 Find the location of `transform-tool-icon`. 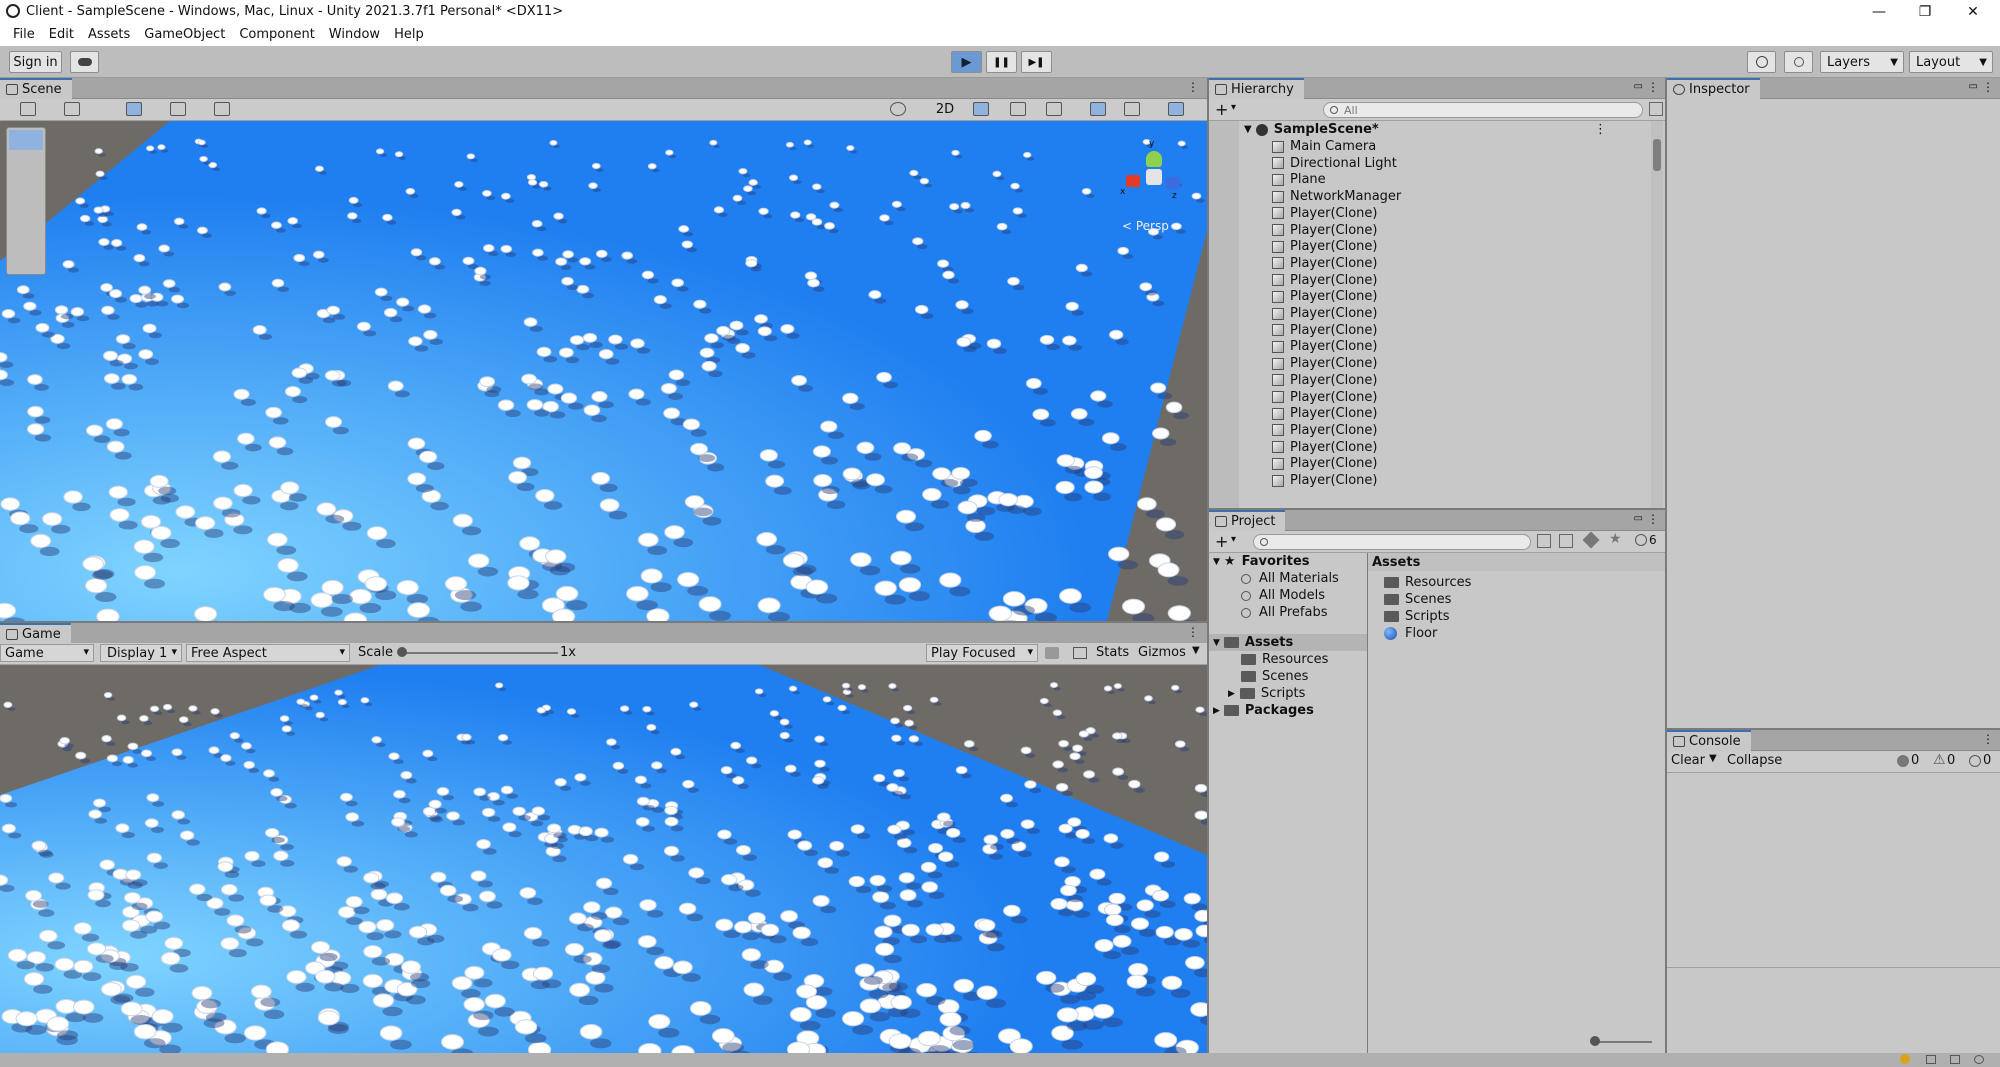

transform-tool-icon is located at coordinates (26, 250).